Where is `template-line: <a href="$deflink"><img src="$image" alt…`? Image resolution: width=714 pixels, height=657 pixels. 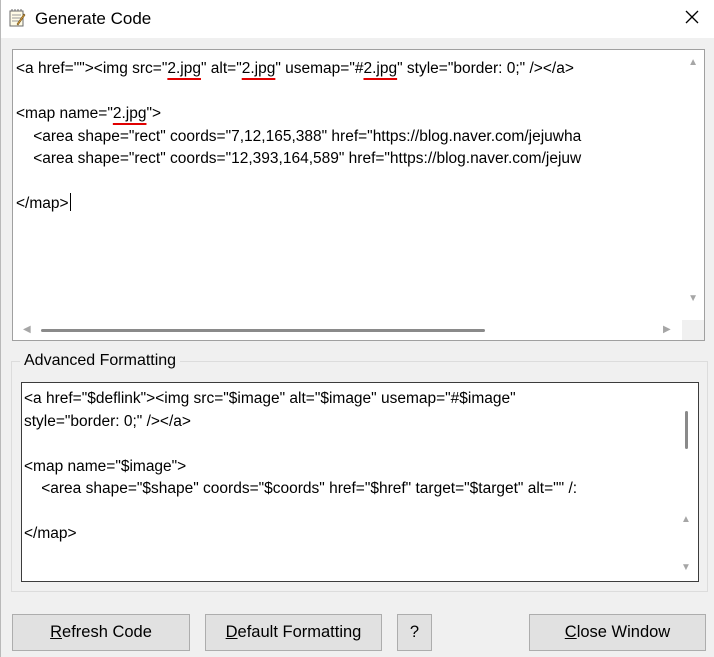
template-line: <a href="$deflink"><img src="$image" alt… is located at coordinates (270, 398).